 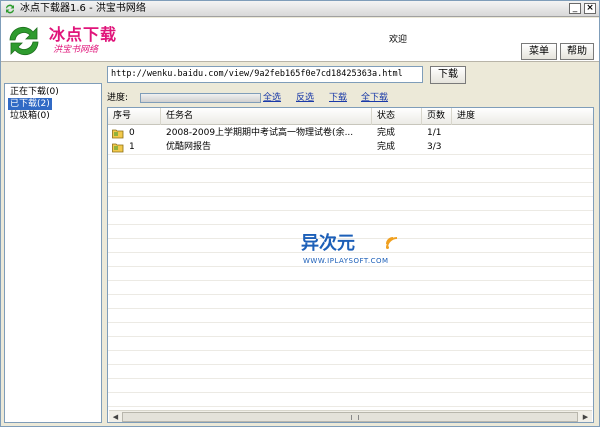 I want to click on download-button: 下载, so click(x=448, y=75).